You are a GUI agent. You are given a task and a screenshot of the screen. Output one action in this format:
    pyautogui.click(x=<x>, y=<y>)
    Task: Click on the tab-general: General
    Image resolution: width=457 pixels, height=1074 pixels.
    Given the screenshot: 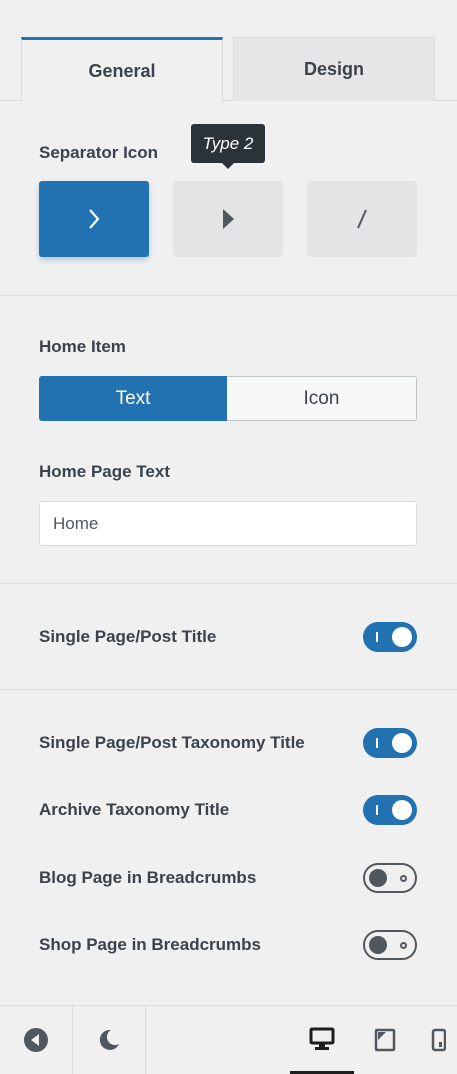 What is the action you would take?
    pyautogui.click(x=122, y=69)
    